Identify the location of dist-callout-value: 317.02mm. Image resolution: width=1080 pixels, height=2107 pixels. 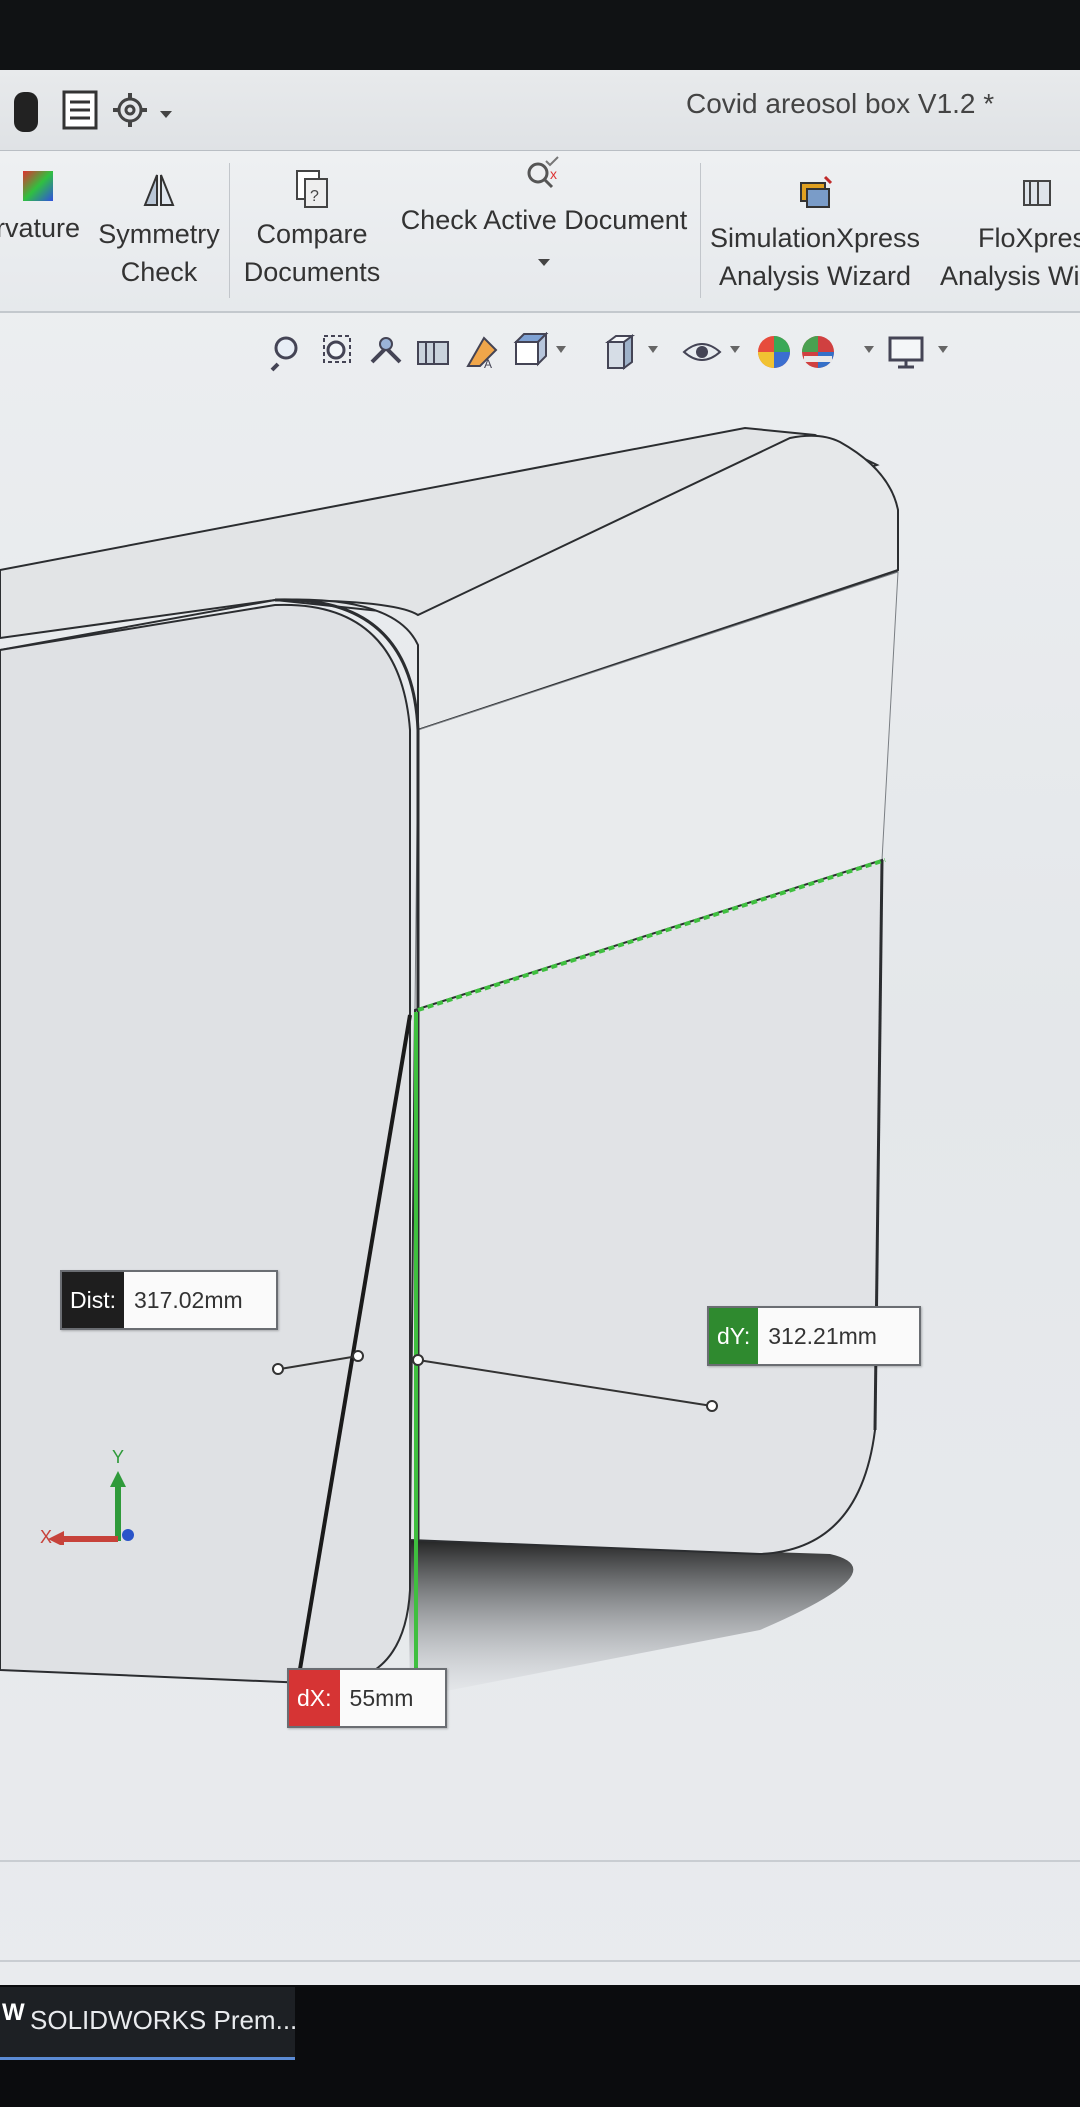
(188, 1299).